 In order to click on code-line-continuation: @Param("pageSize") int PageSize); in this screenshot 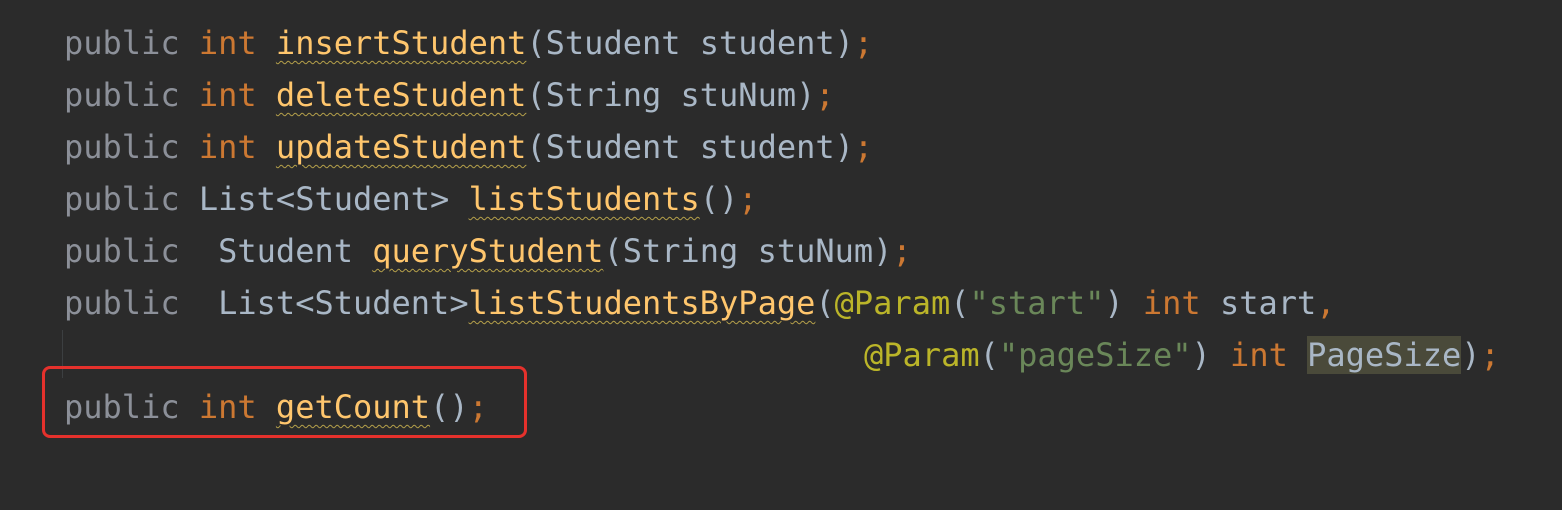, I will do `click(1182, 355)`.